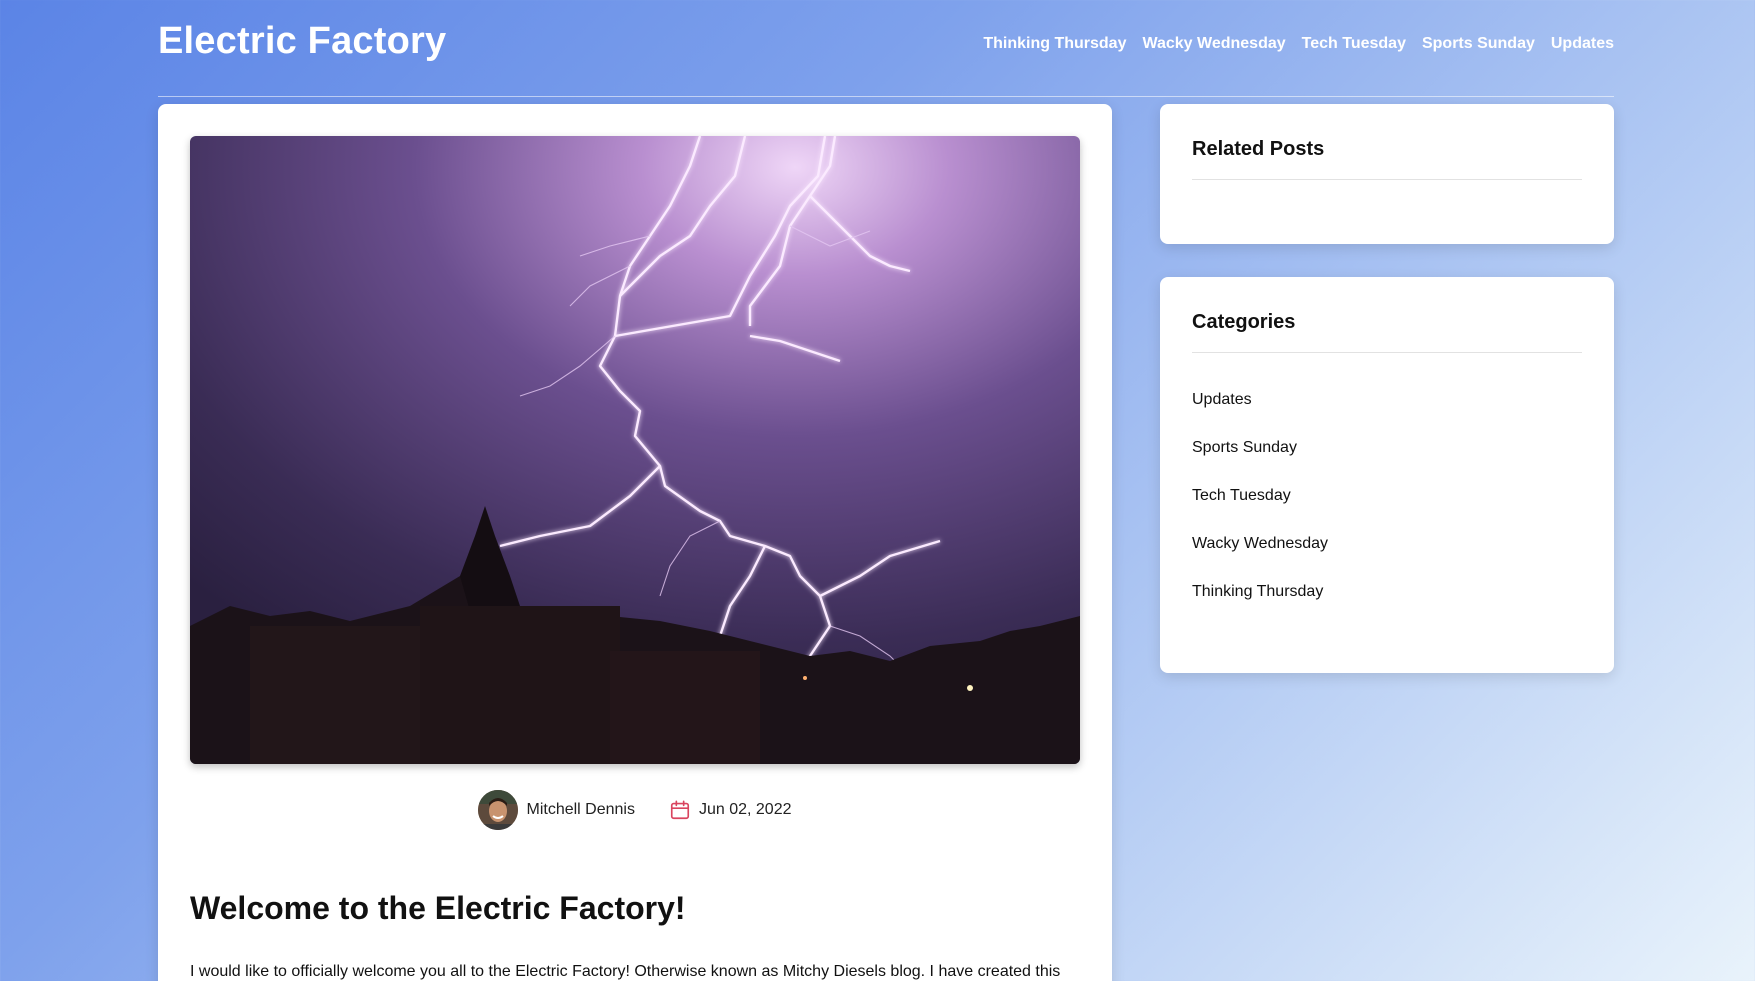  Describe the element at coordinates (1244, 322) in the screenshot. I see `categories-heading: Categories` at that location.